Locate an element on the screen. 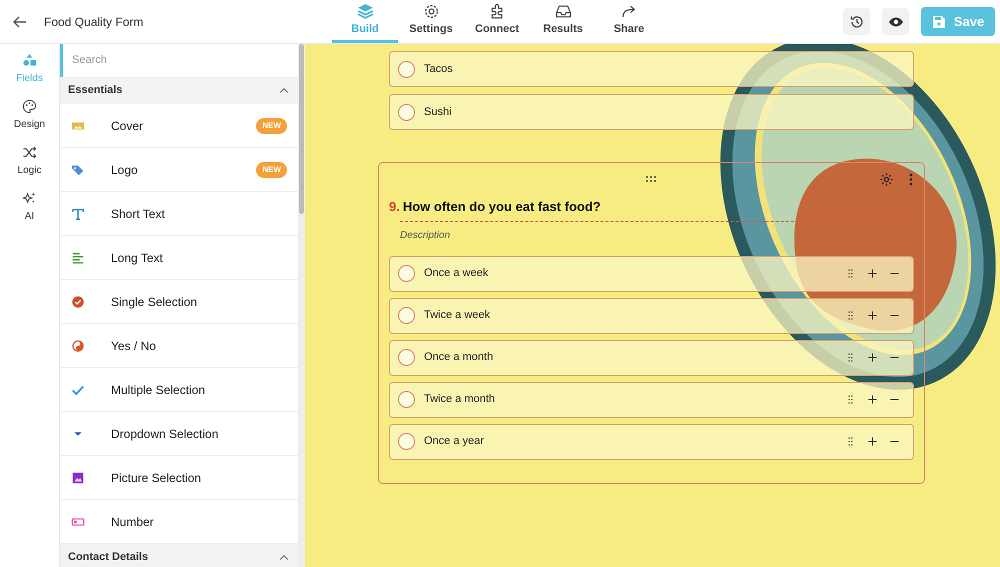  answer-option: Twice a month is located at coordinates (651, 400).